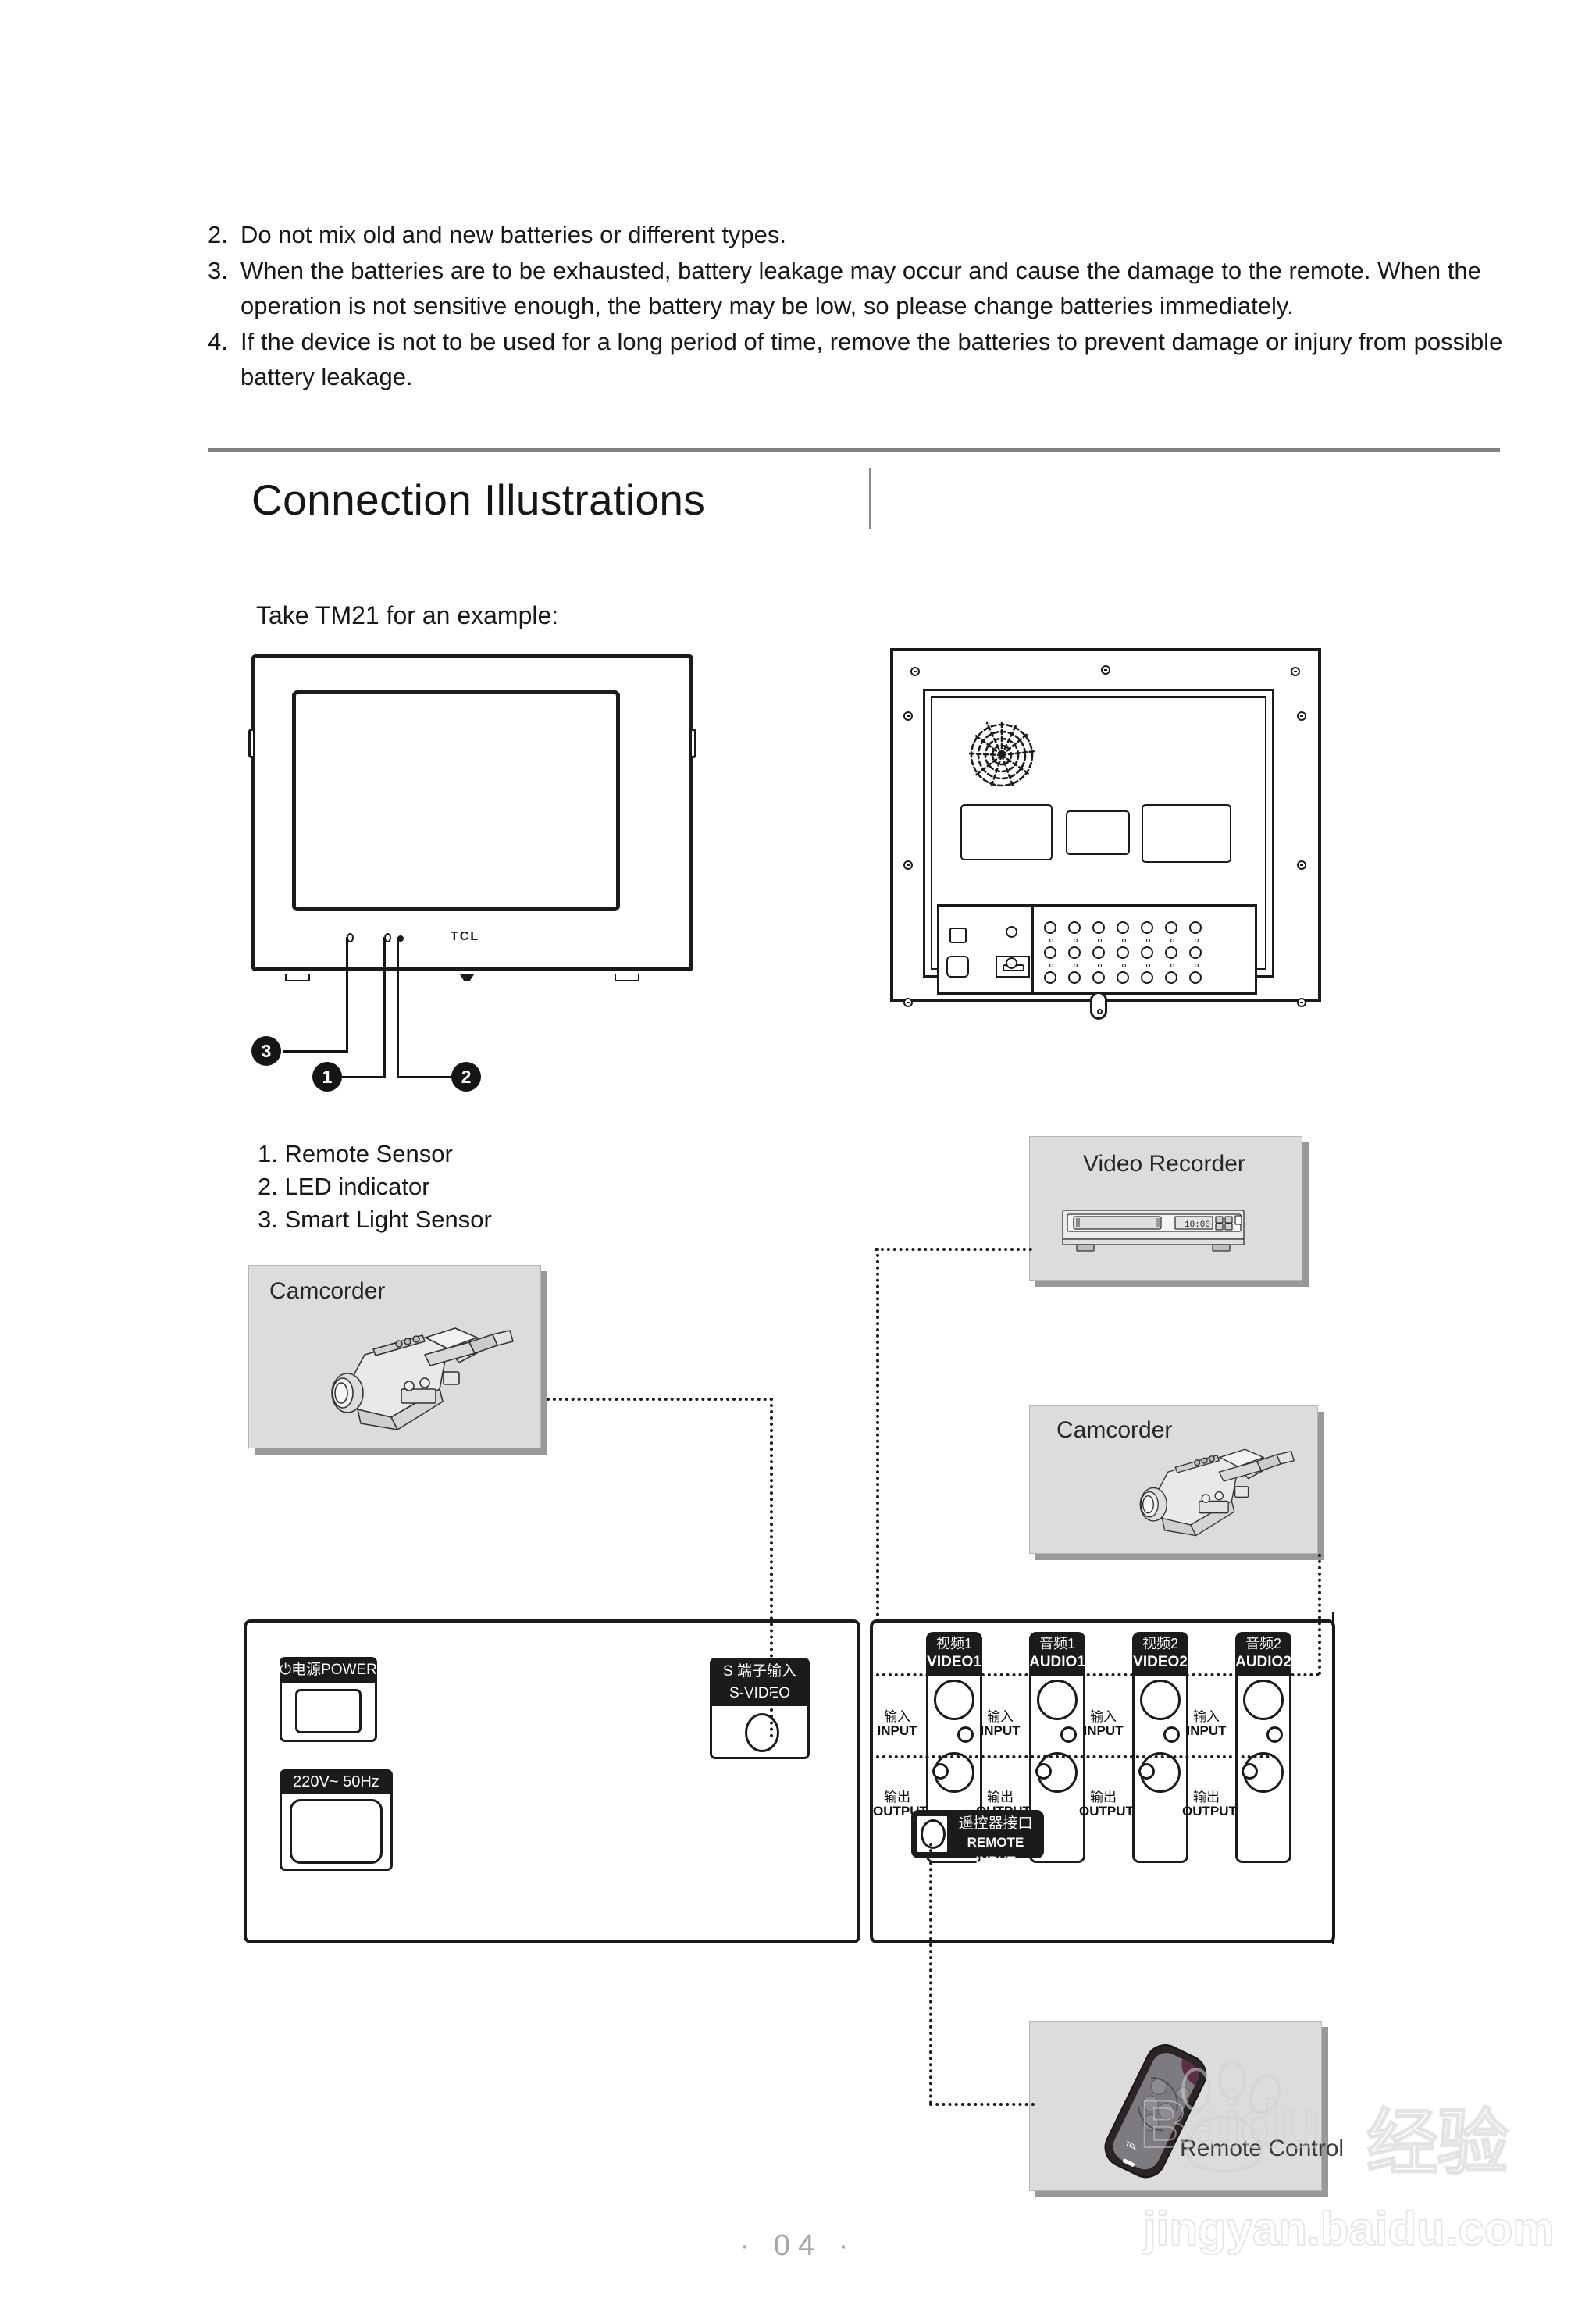 This screenshot has height=2305, width=1596. I want to click on power-label-en: POWER, so click(349, 1670).